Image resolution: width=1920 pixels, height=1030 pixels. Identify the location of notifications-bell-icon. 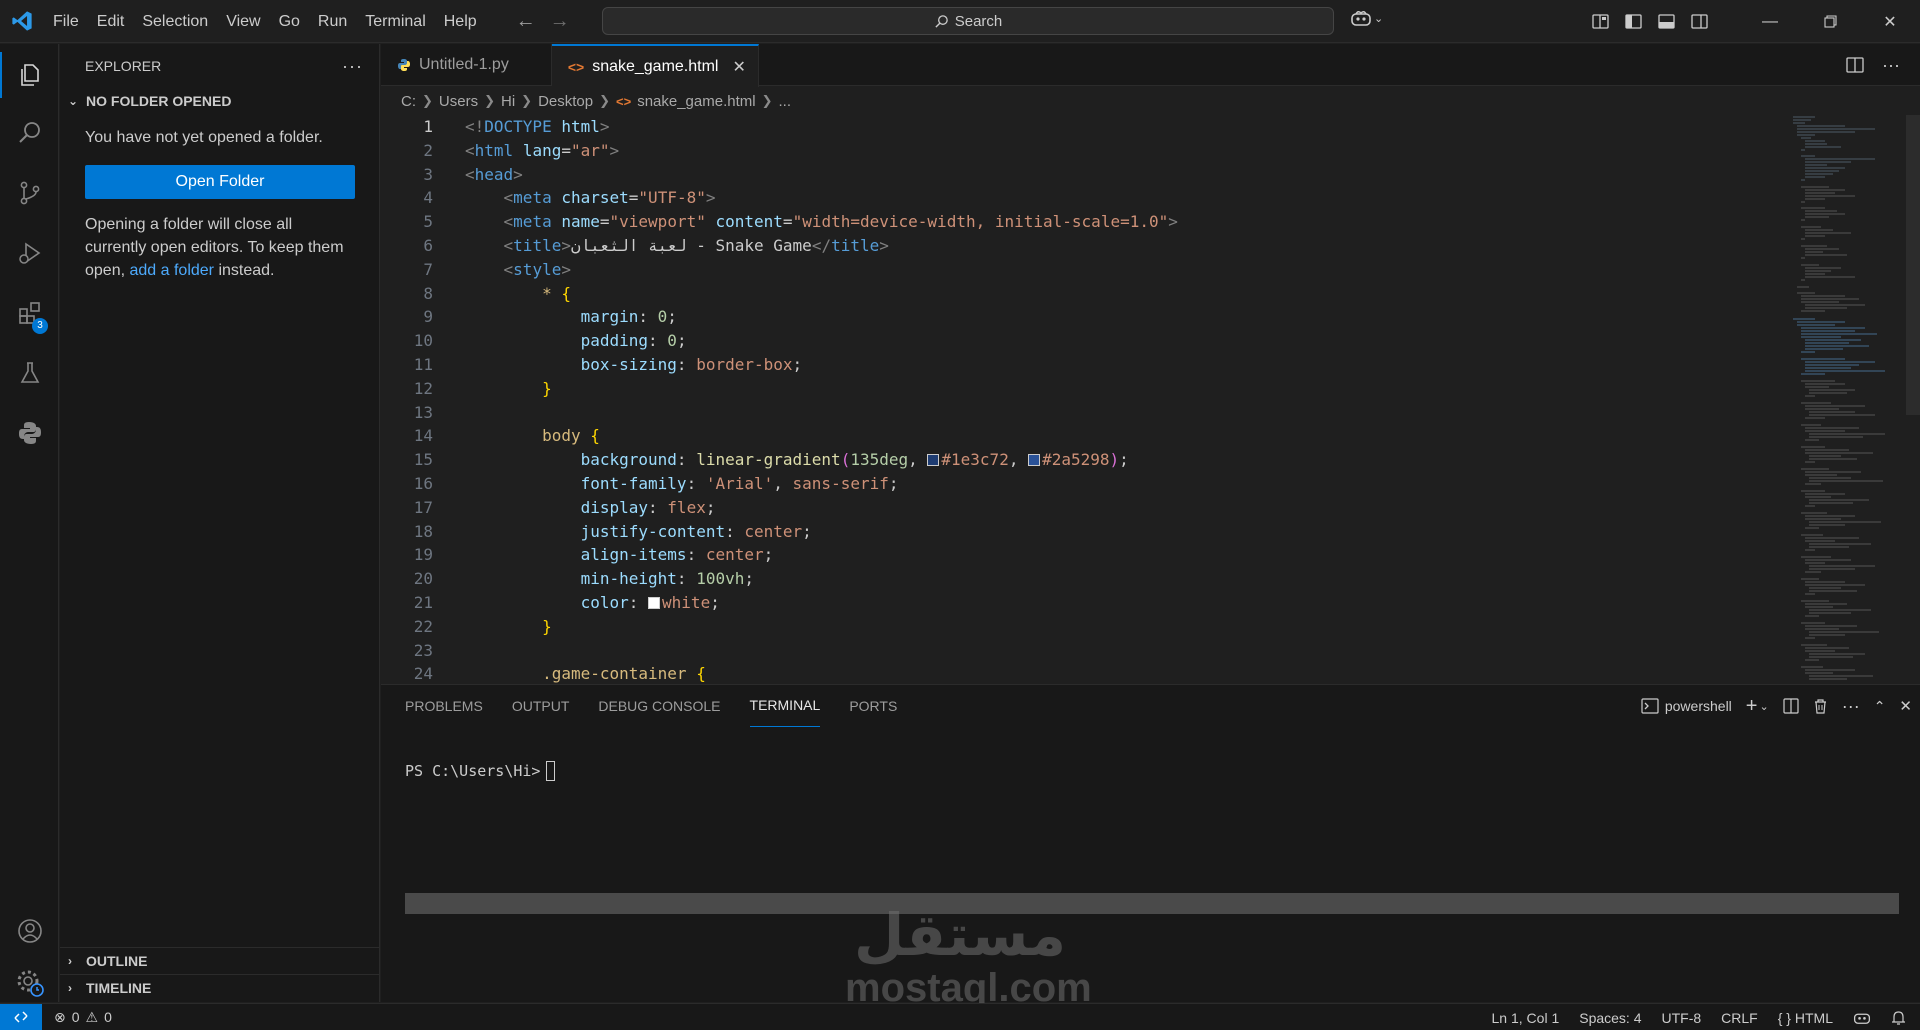
(1898, 1018).